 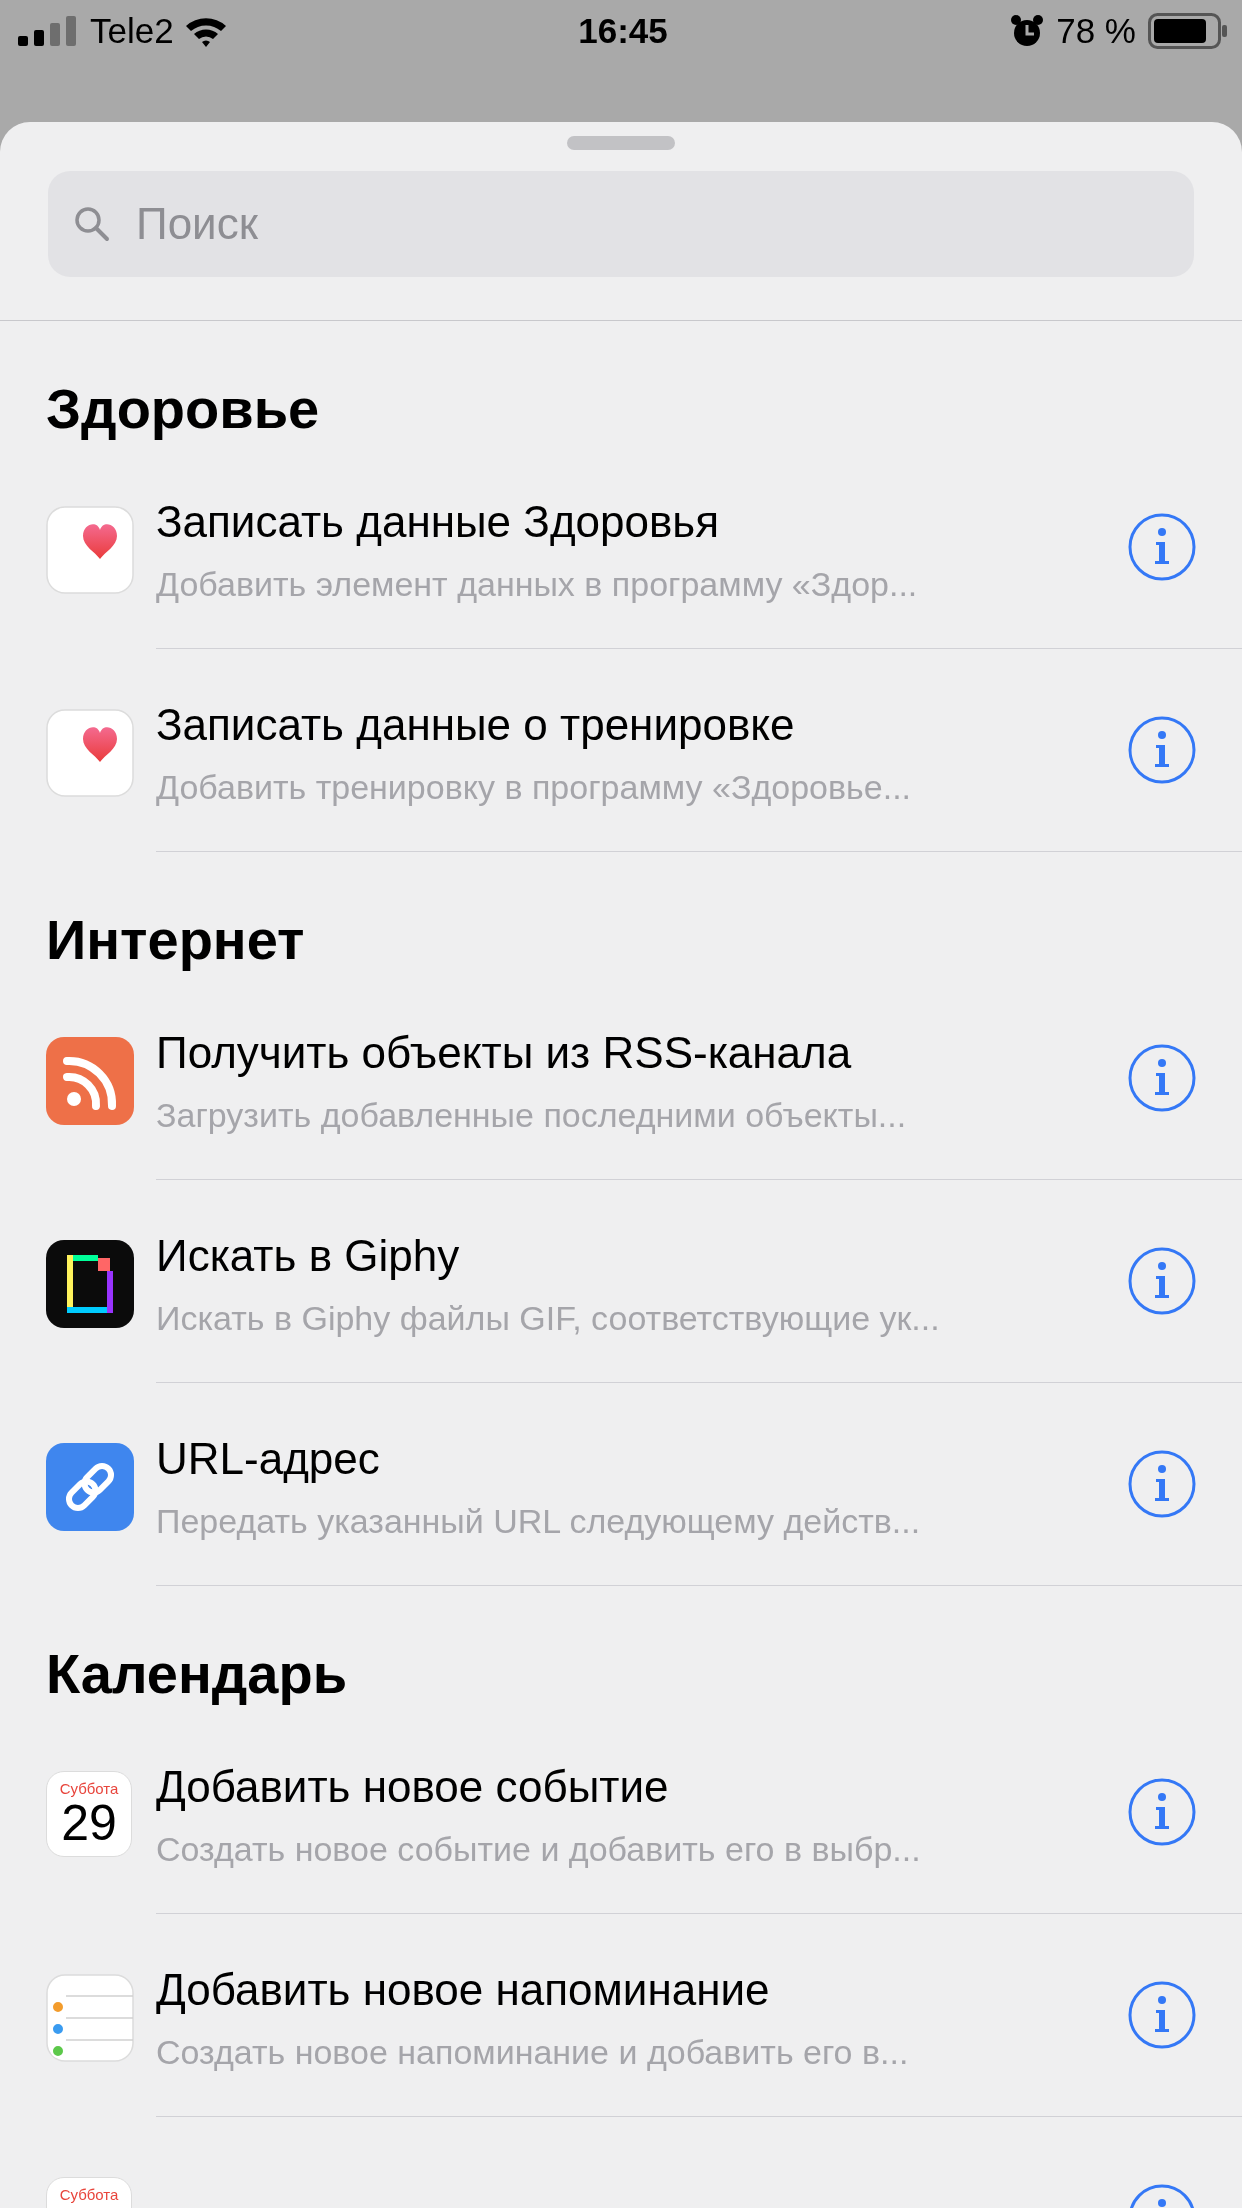 What do you see at coordinates (308, 1256) in the screenshot?
I see `action-title: Искать в Giphy` at bounding box center [308, 1256].